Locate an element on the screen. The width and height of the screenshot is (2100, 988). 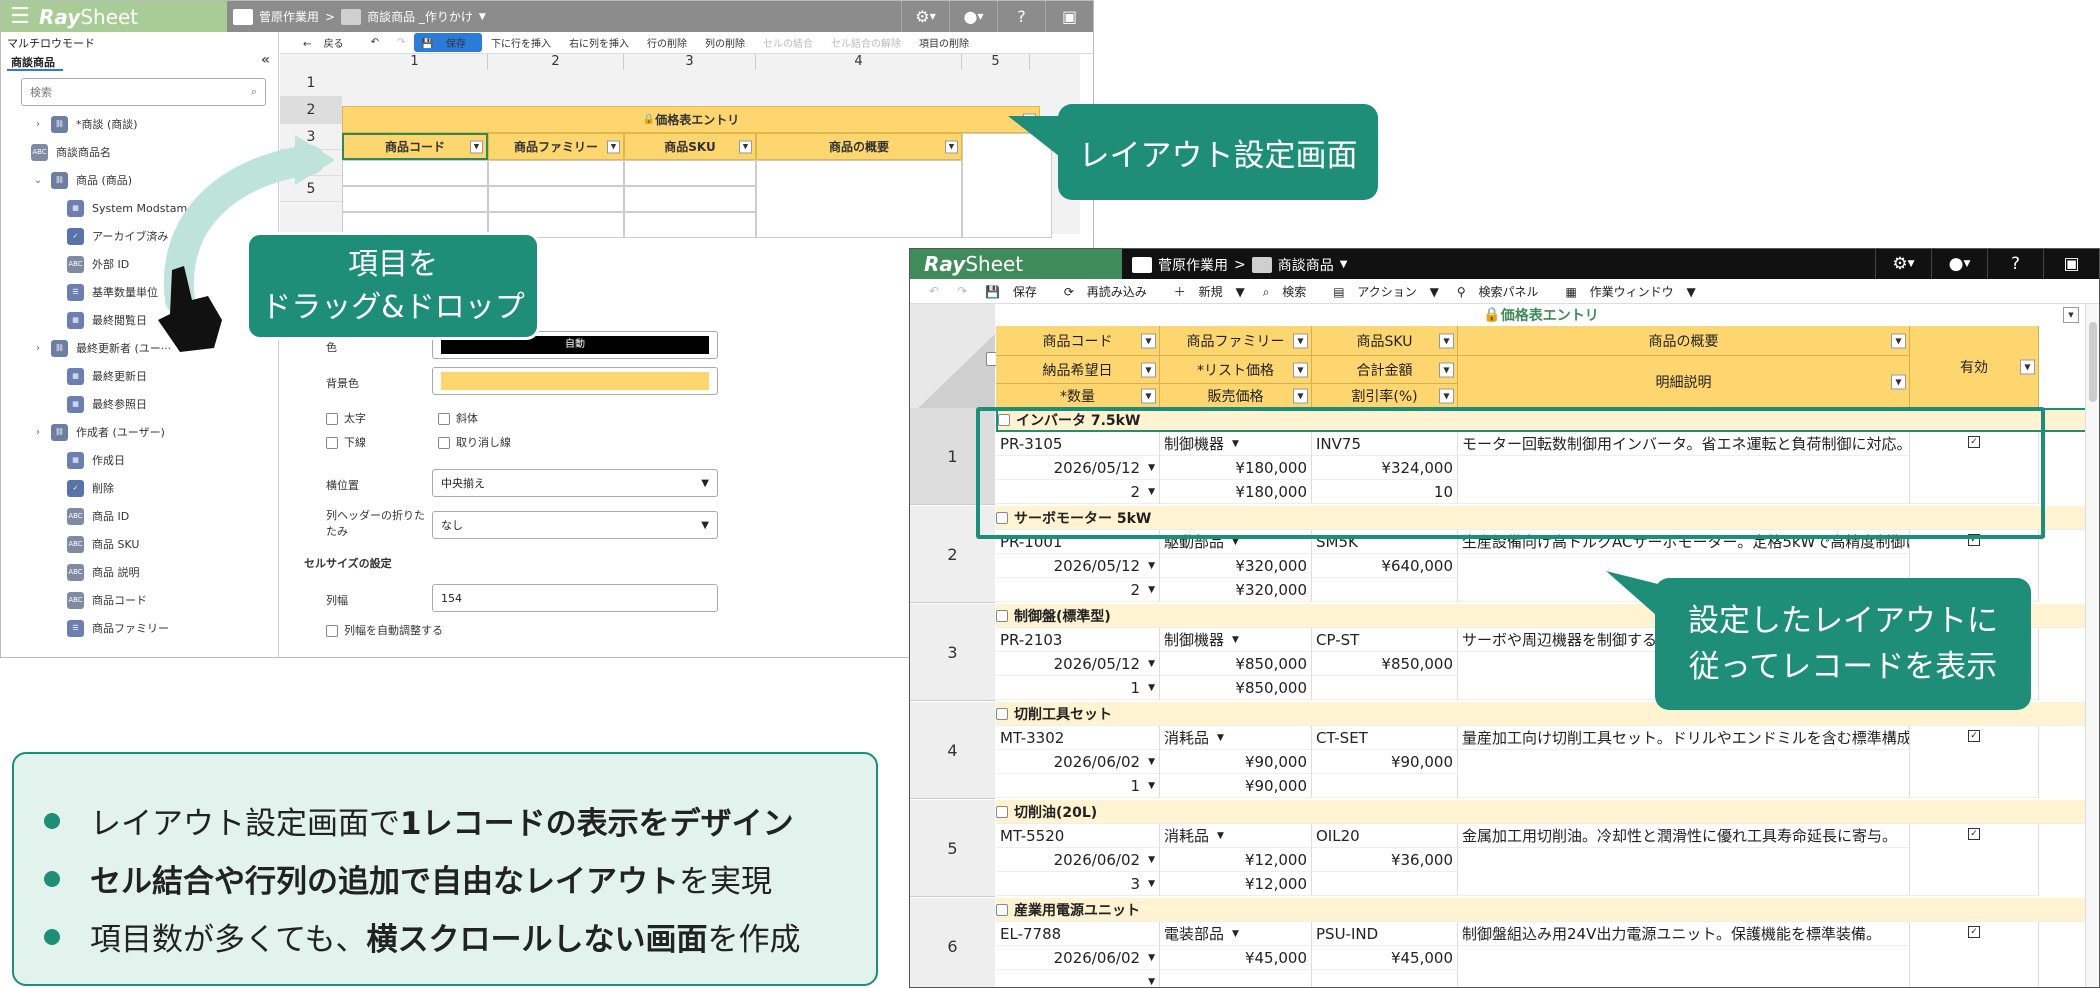
auto-adjust-checkbox: 列幅を自動調整する is located at coordinates (384, 630).